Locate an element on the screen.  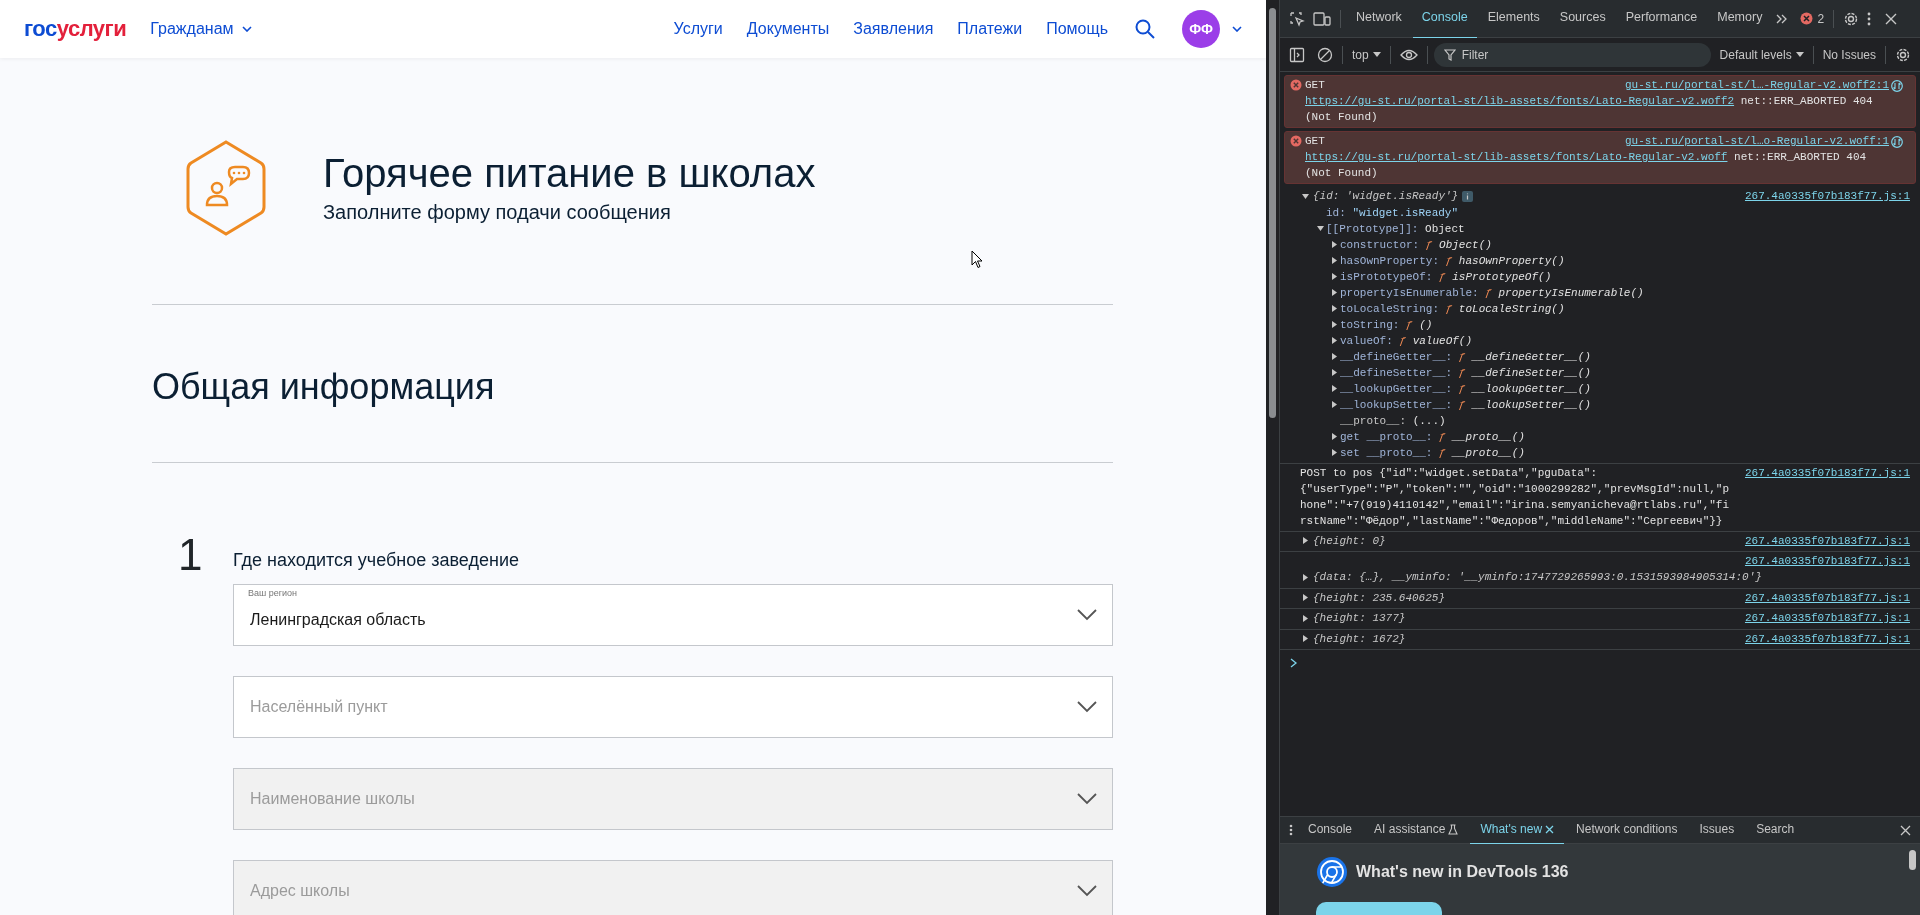
flask-icon is located at coordinates (1453, 829).